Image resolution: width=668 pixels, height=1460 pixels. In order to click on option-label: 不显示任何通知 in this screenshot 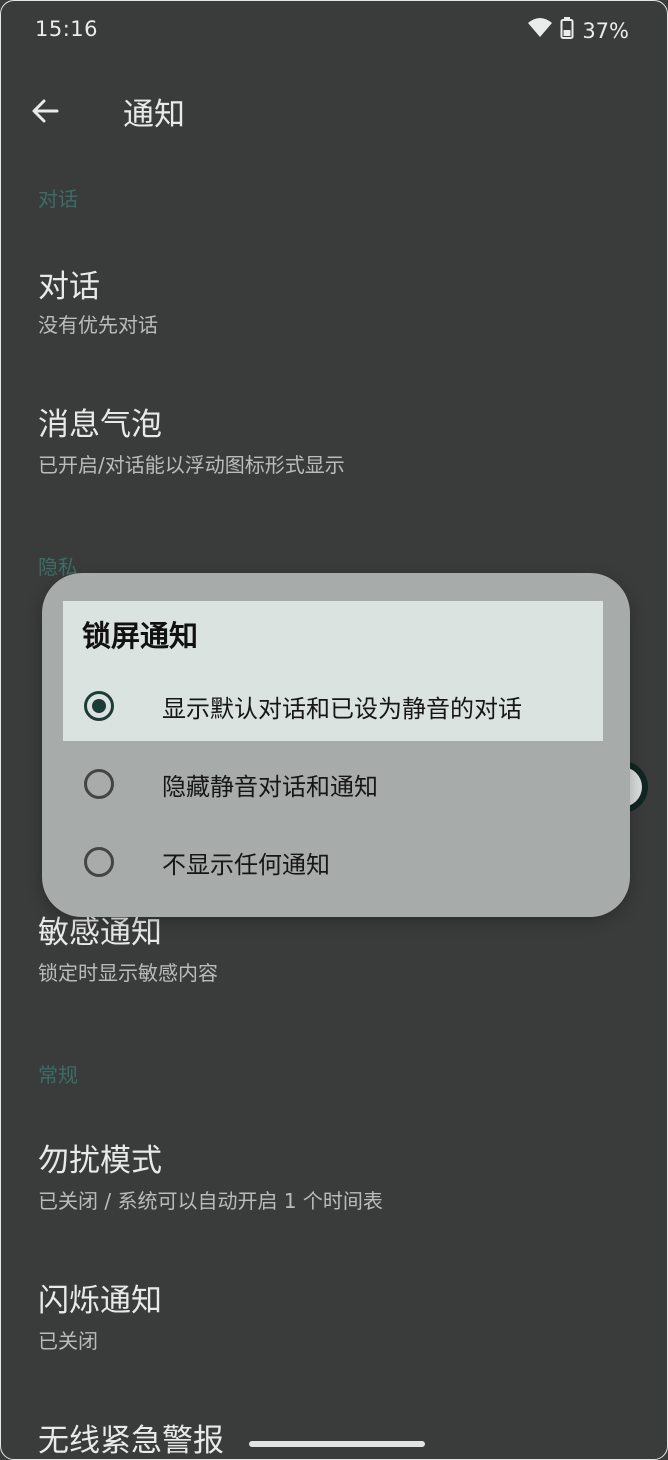, I will do `click(246, 865)`.